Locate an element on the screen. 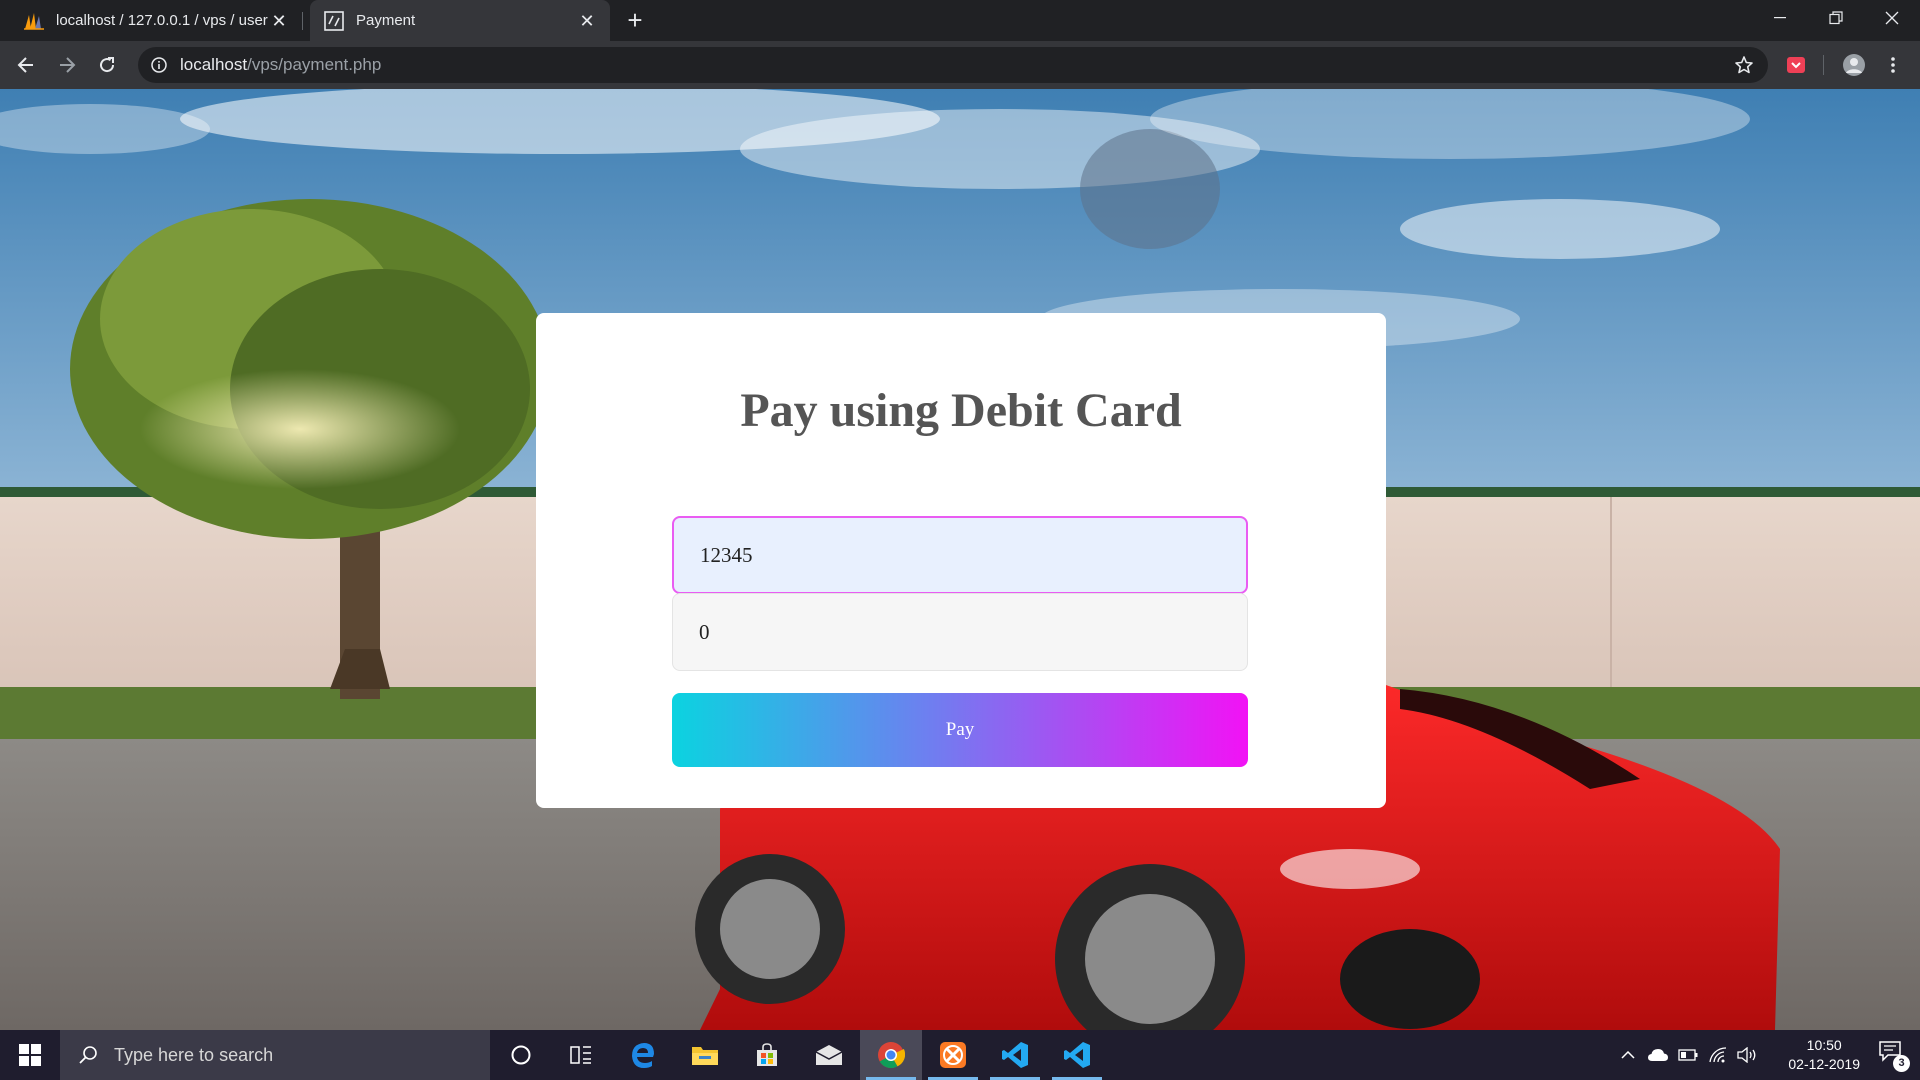 The image size is (1920, 1080). forward-button is located at coordinates (67, 65).